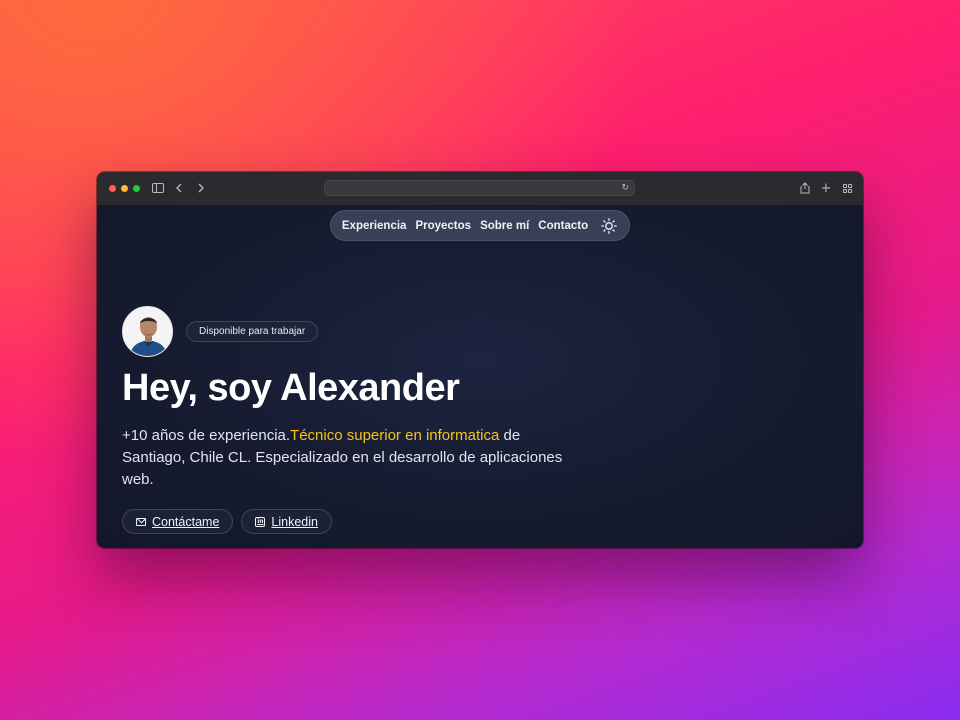 The height and width of the screenshot is (720, 960). What do you see at coordinates (504, 226) in the screenshot?
I see `nav-item-sobre-mi: Sobre mí` at bounding box center [504, 226].